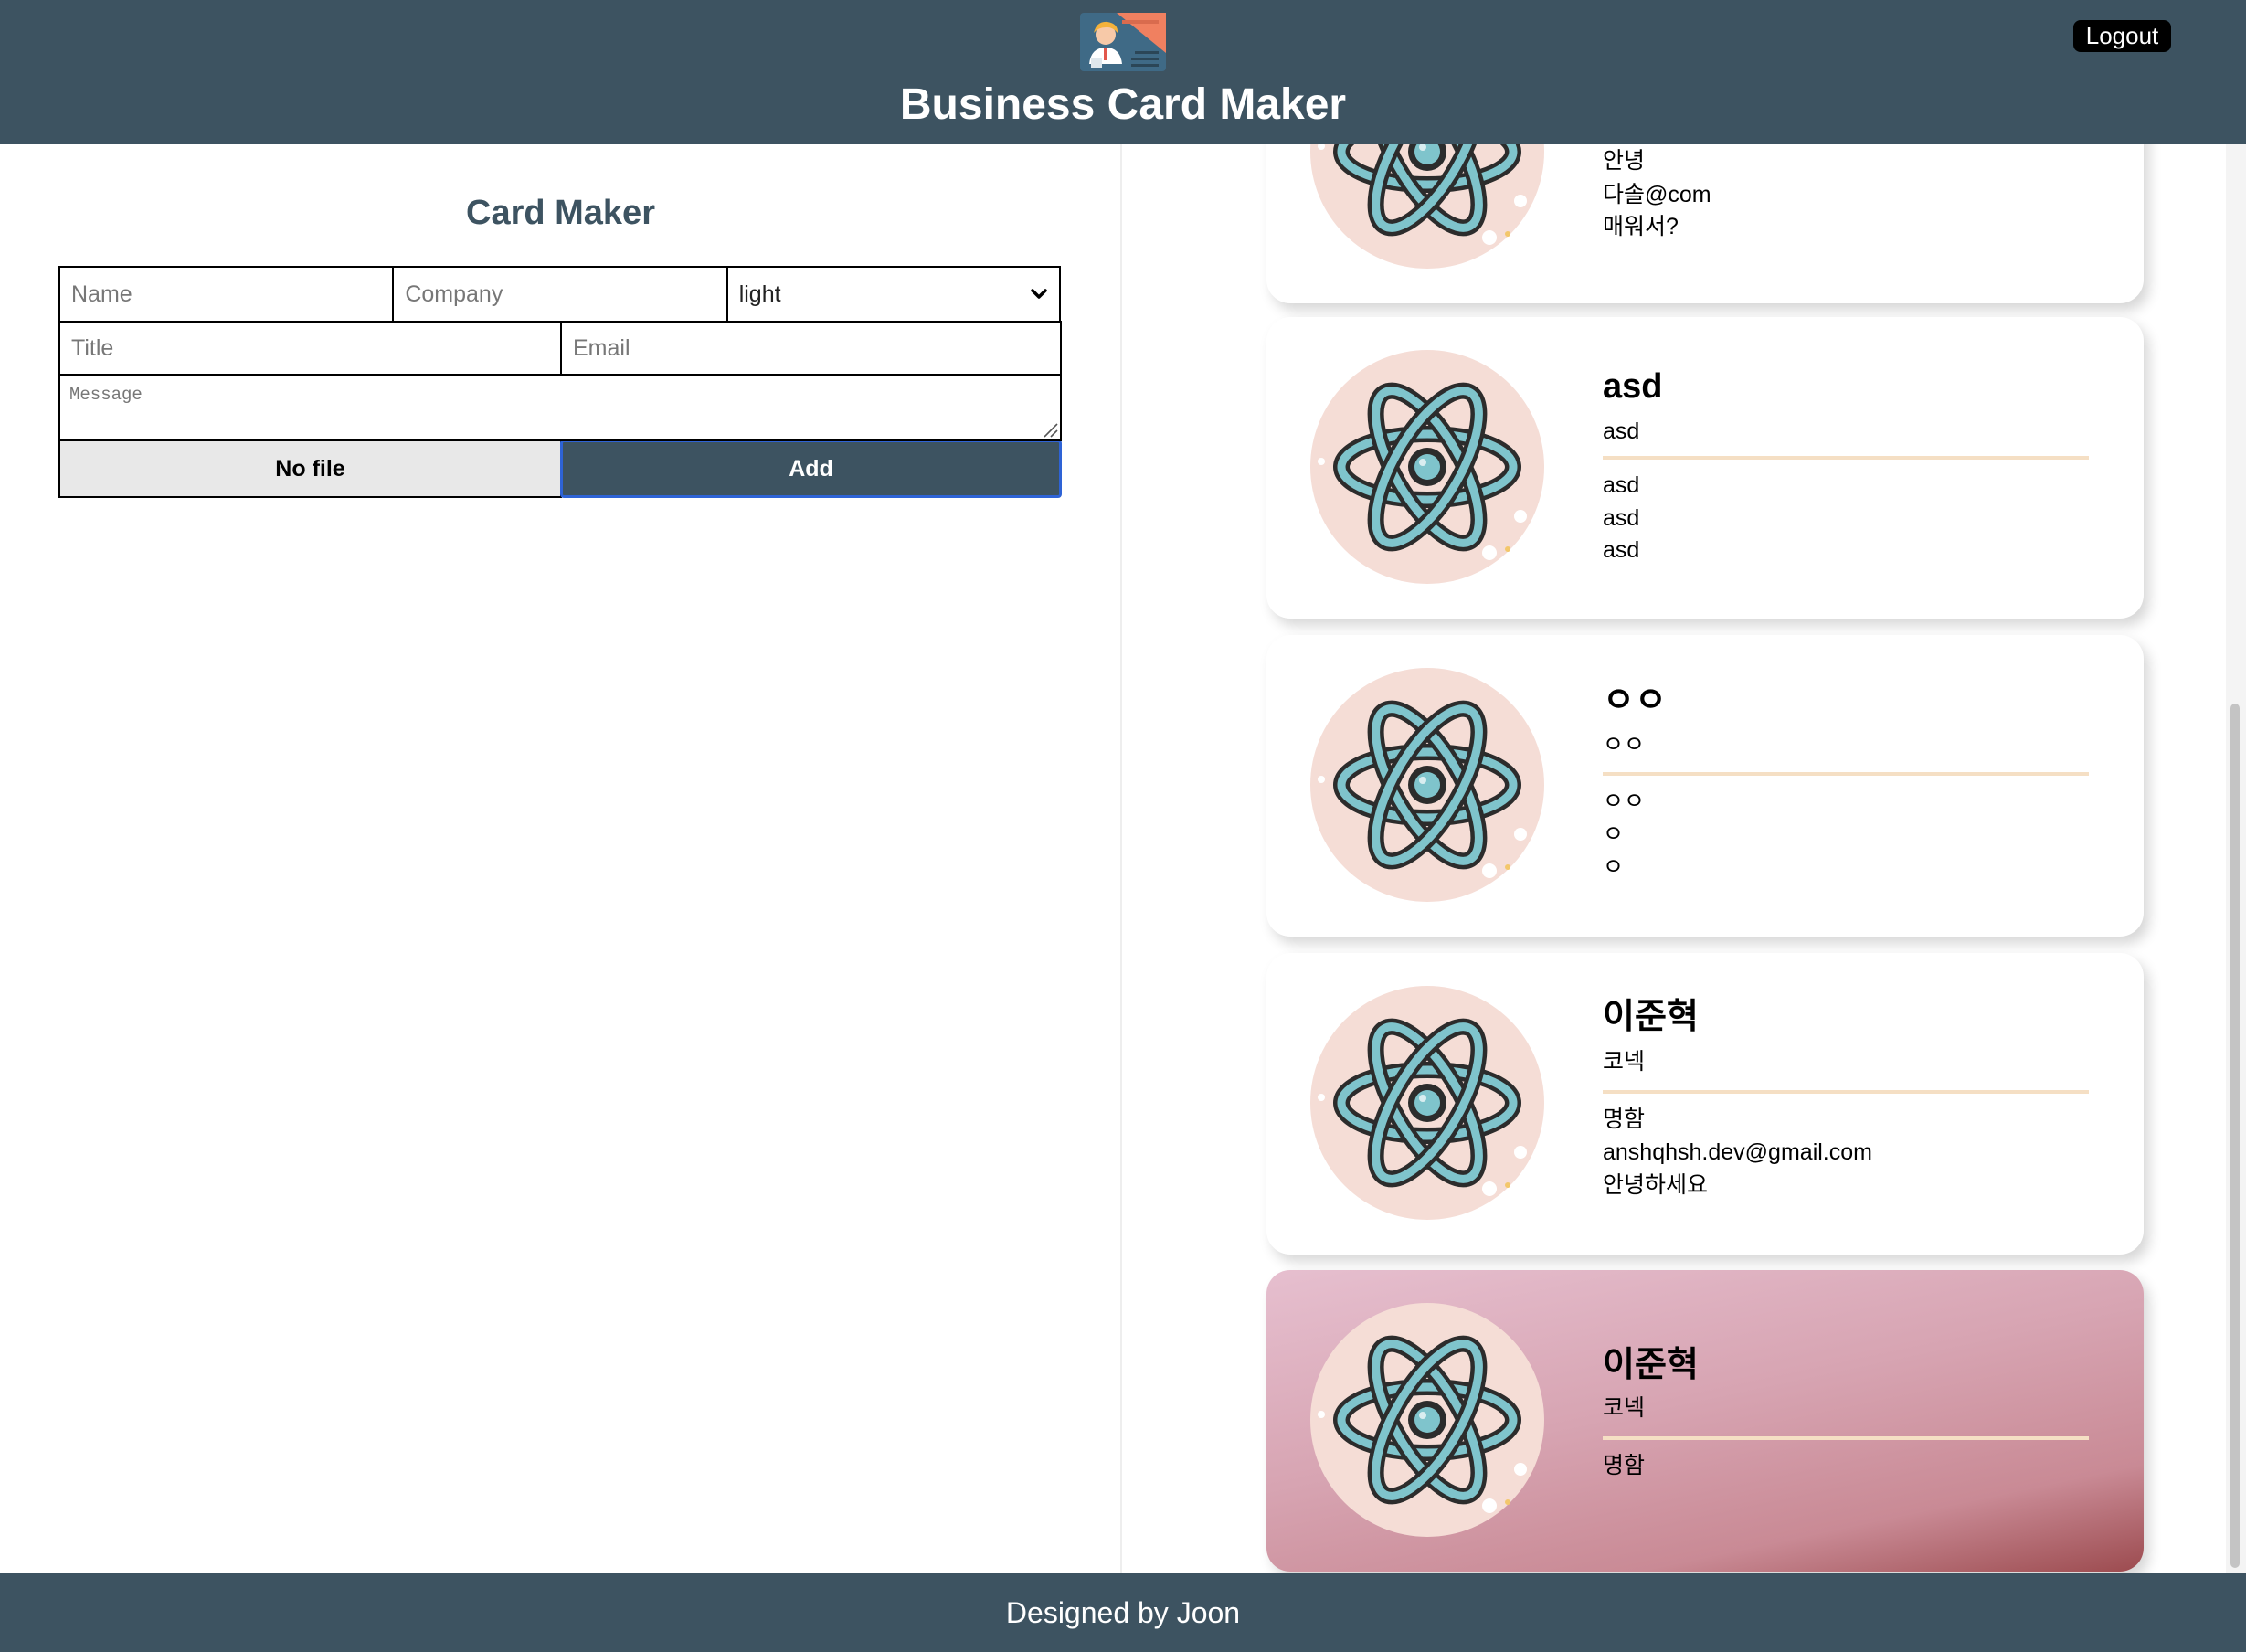 This screenshot has width=2246, height=1652. I want to click on name-input, so click(226, 295).